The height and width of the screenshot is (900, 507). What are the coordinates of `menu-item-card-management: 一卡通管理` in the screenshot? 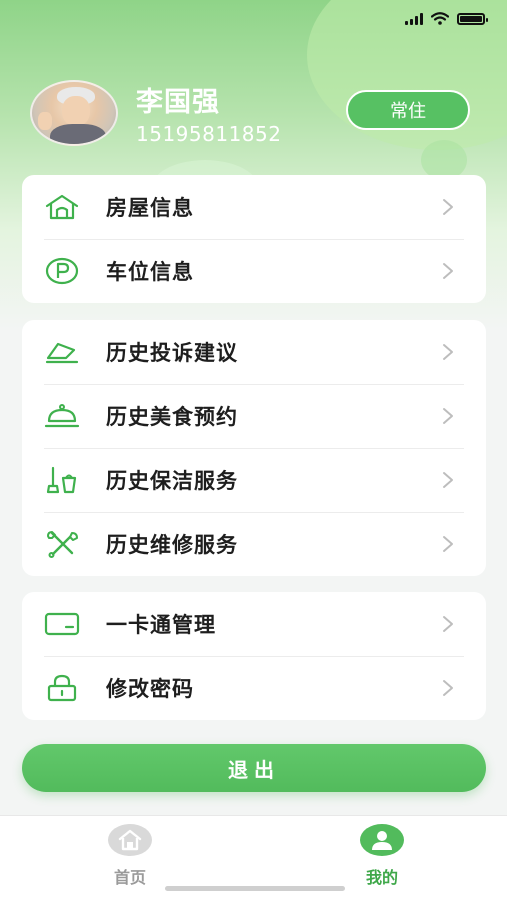 It's located at (254, 624).